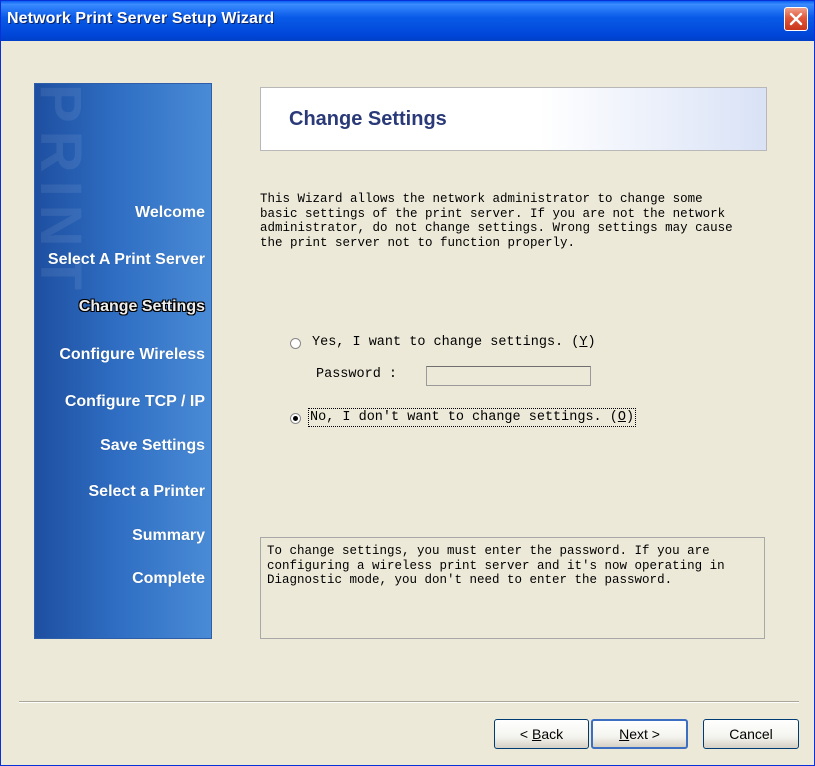 This screenshot has height=766, width=815. I want to click on yes-label-text: Yes, I want to change settings. (, so click(446, 342).